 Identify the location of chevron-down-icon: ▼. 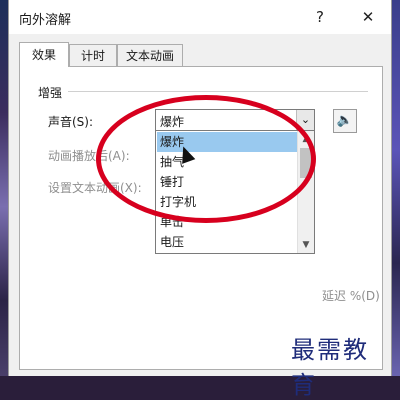
(306, 245).